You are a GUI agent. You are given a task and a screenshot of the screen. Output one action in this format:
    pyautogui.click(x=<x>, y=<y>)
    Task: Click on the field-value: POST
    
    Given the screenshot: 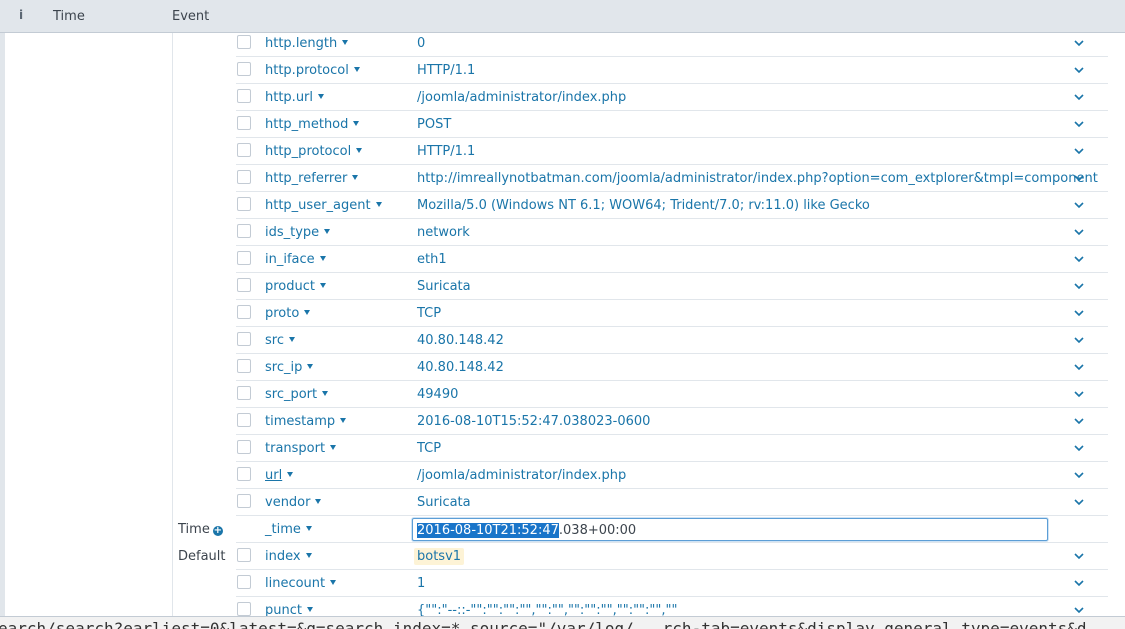 What is the action you would take?
    pyautogui.click(x=434, y=124)
    